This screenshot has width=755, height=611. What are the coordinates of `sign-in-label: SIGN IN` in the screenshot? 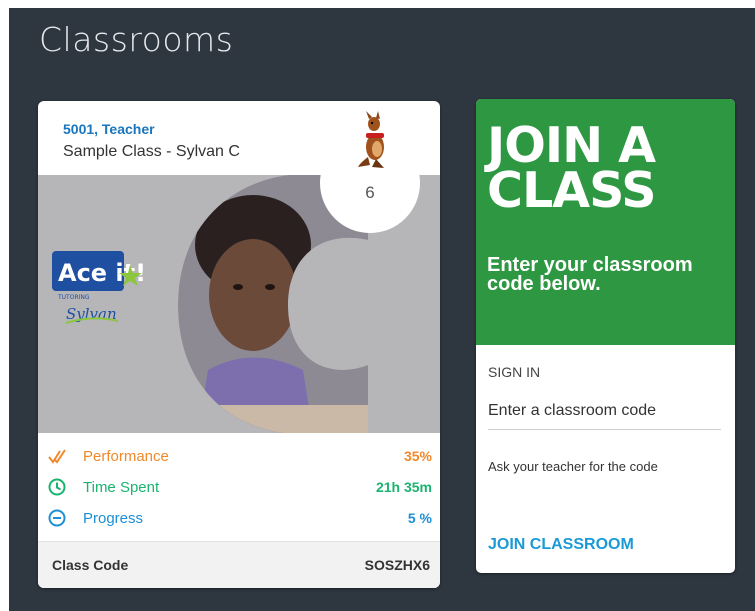 It's located at (514, 372).